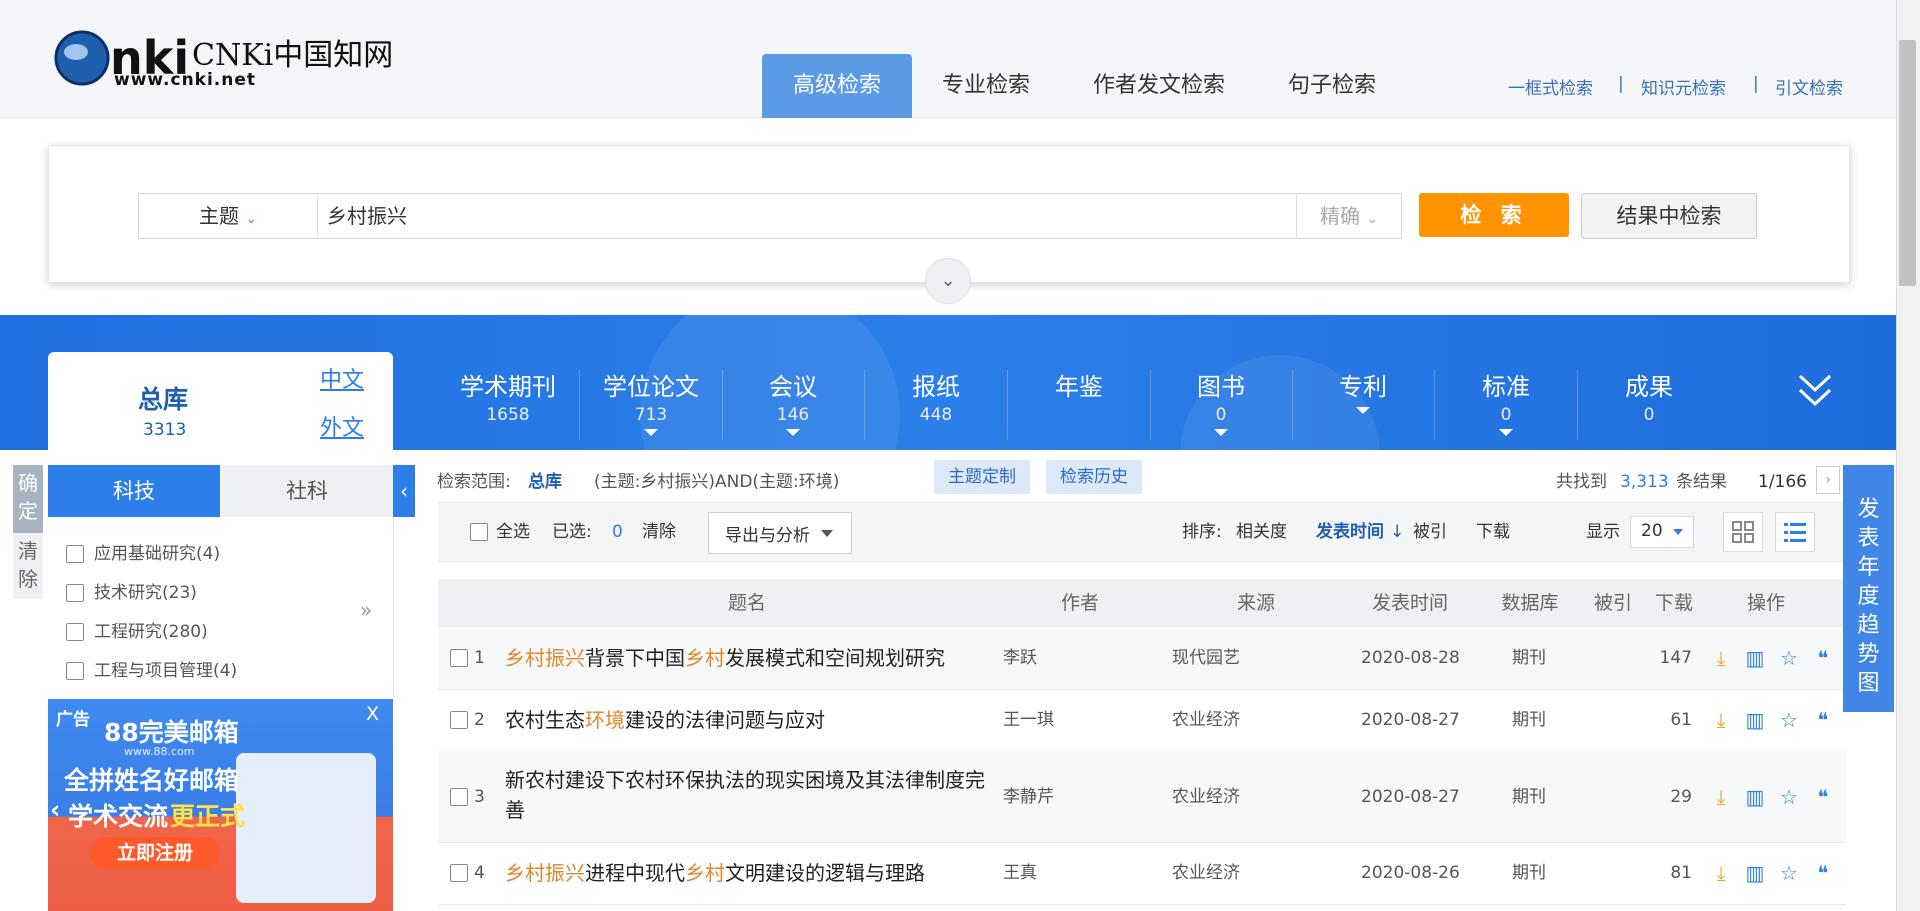 Image resolution: width=1920 pixels, height=911 pixels. Describe the element at coordinates (1348, 216) in the screenshot. I see `match-select: 精确 ⌄` at that location.